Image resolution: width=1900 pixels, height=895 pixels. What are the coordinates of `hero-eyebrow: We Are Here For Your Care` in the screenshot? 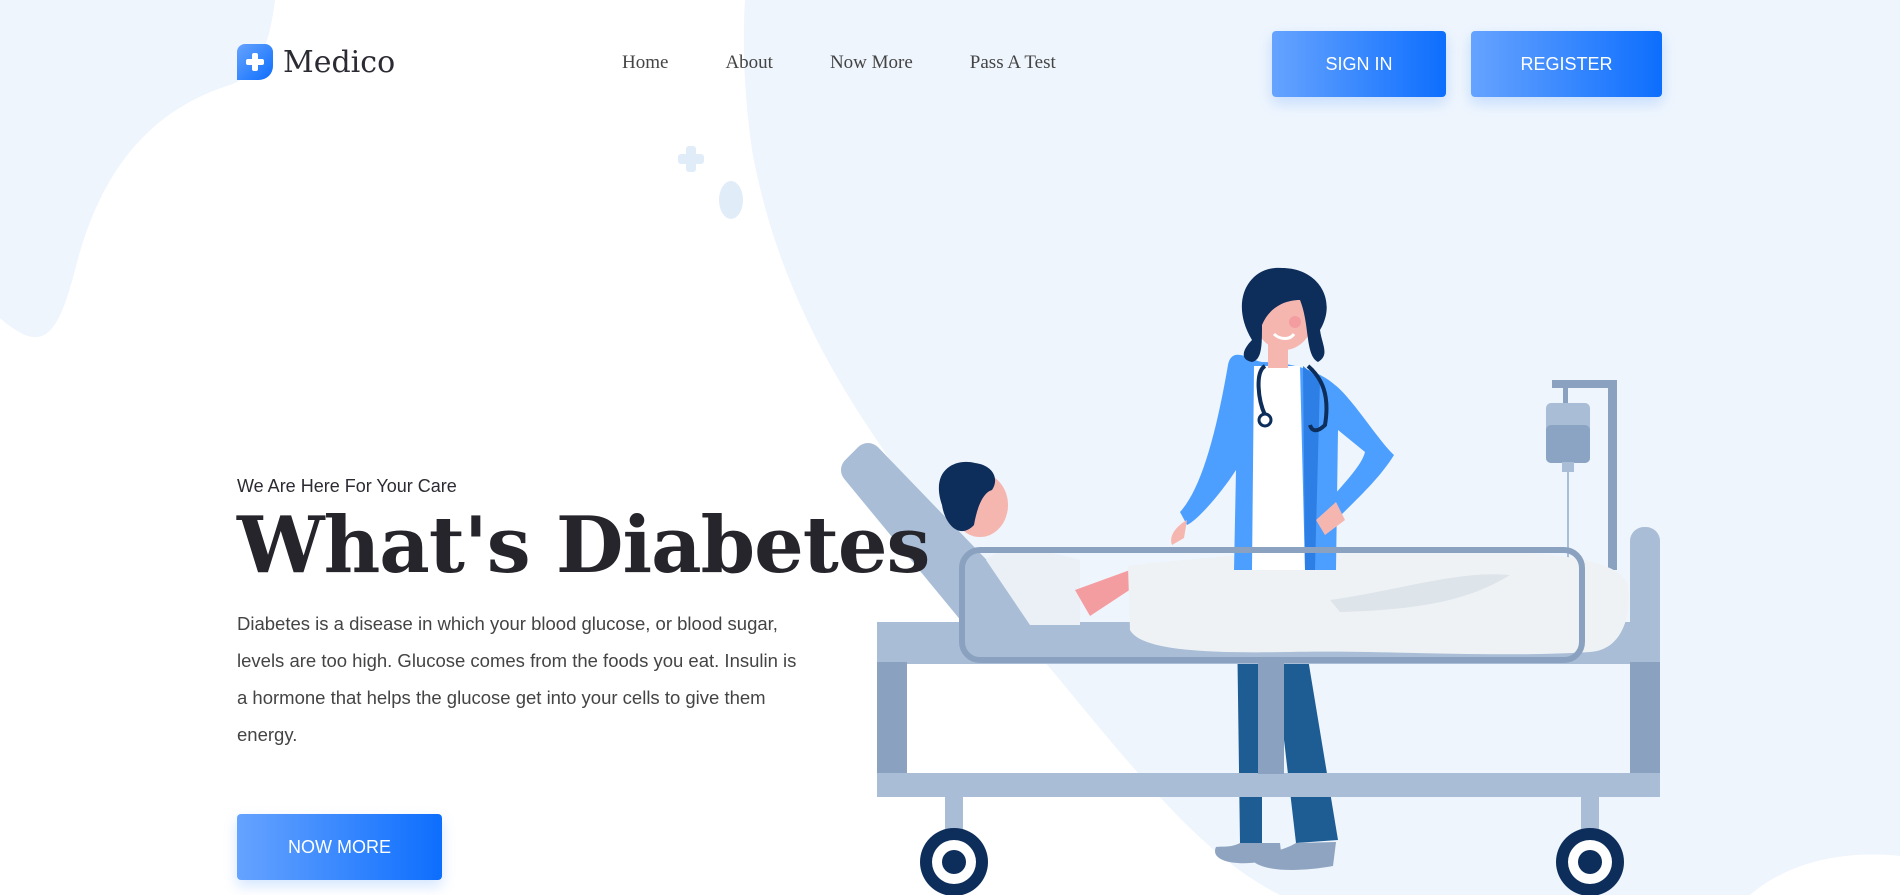 It's located at (347, 486).